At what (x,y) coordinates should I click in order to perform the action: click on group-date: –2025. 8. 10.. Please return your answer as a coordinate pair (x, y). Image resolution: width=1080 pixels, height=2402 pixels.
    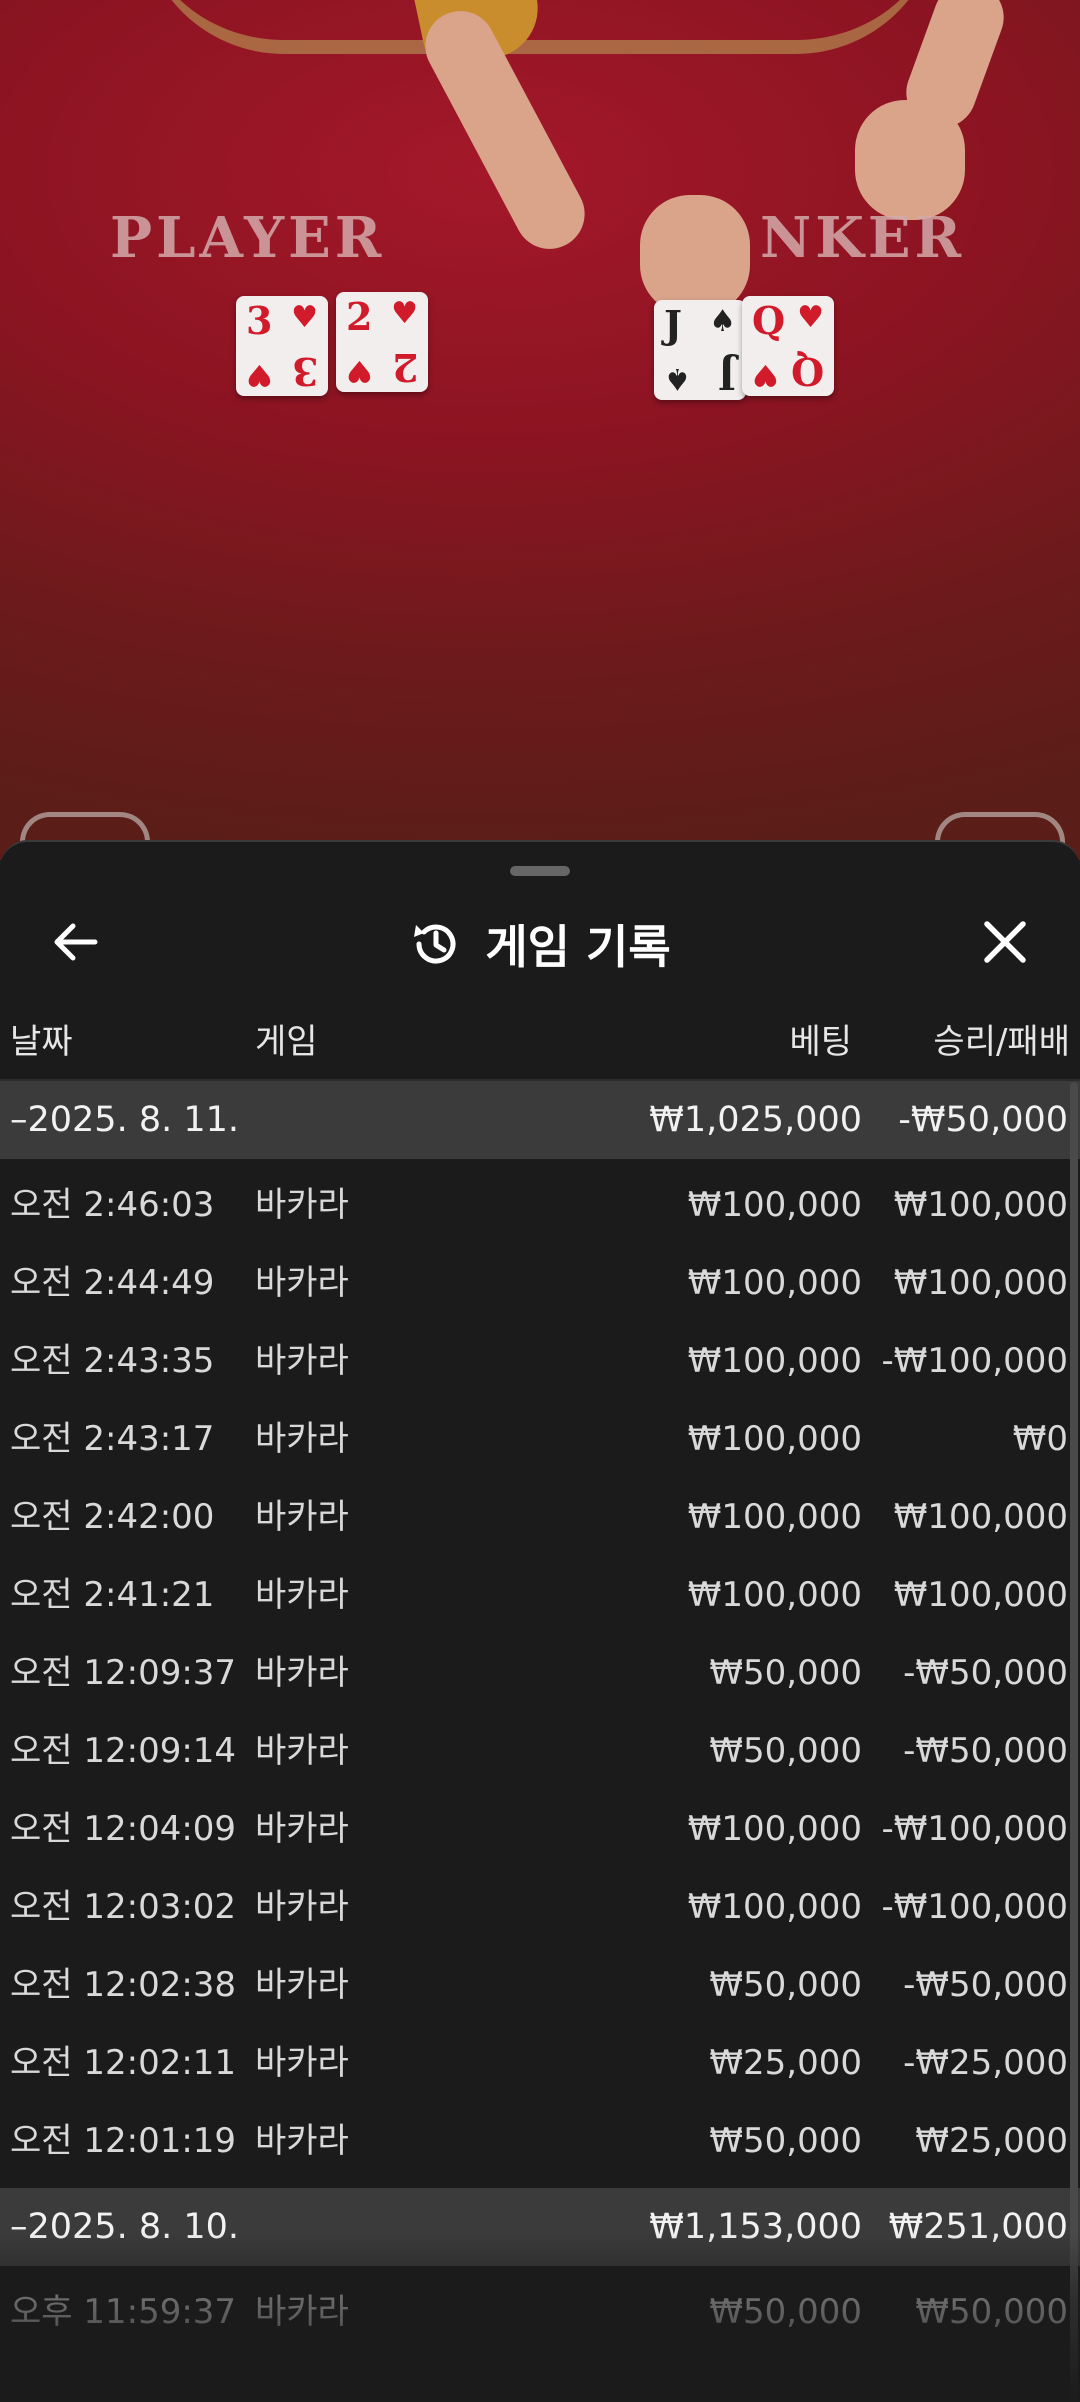
    Looking at the image, I should click on (125, 2227).